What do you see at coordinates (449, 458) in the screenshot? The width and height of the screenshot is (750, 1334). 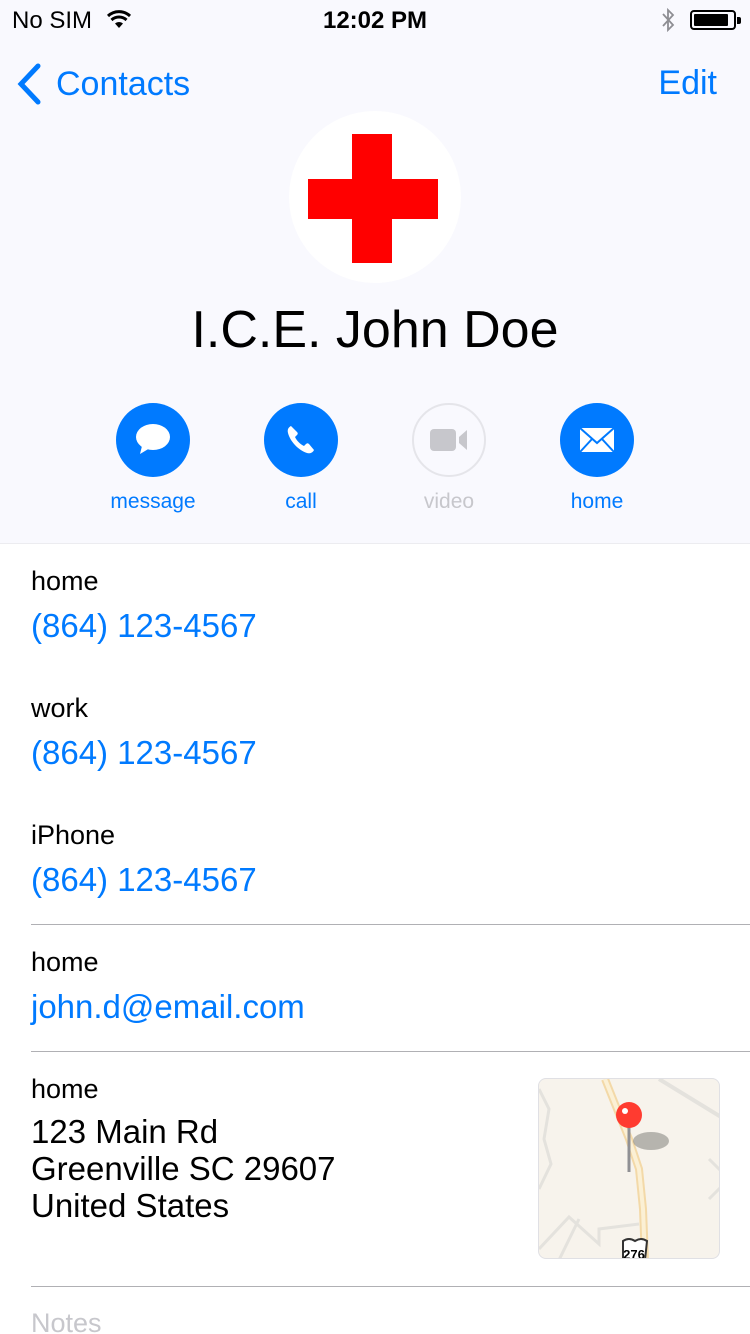 I see `video-button: video` at bounding box center [449, 458].